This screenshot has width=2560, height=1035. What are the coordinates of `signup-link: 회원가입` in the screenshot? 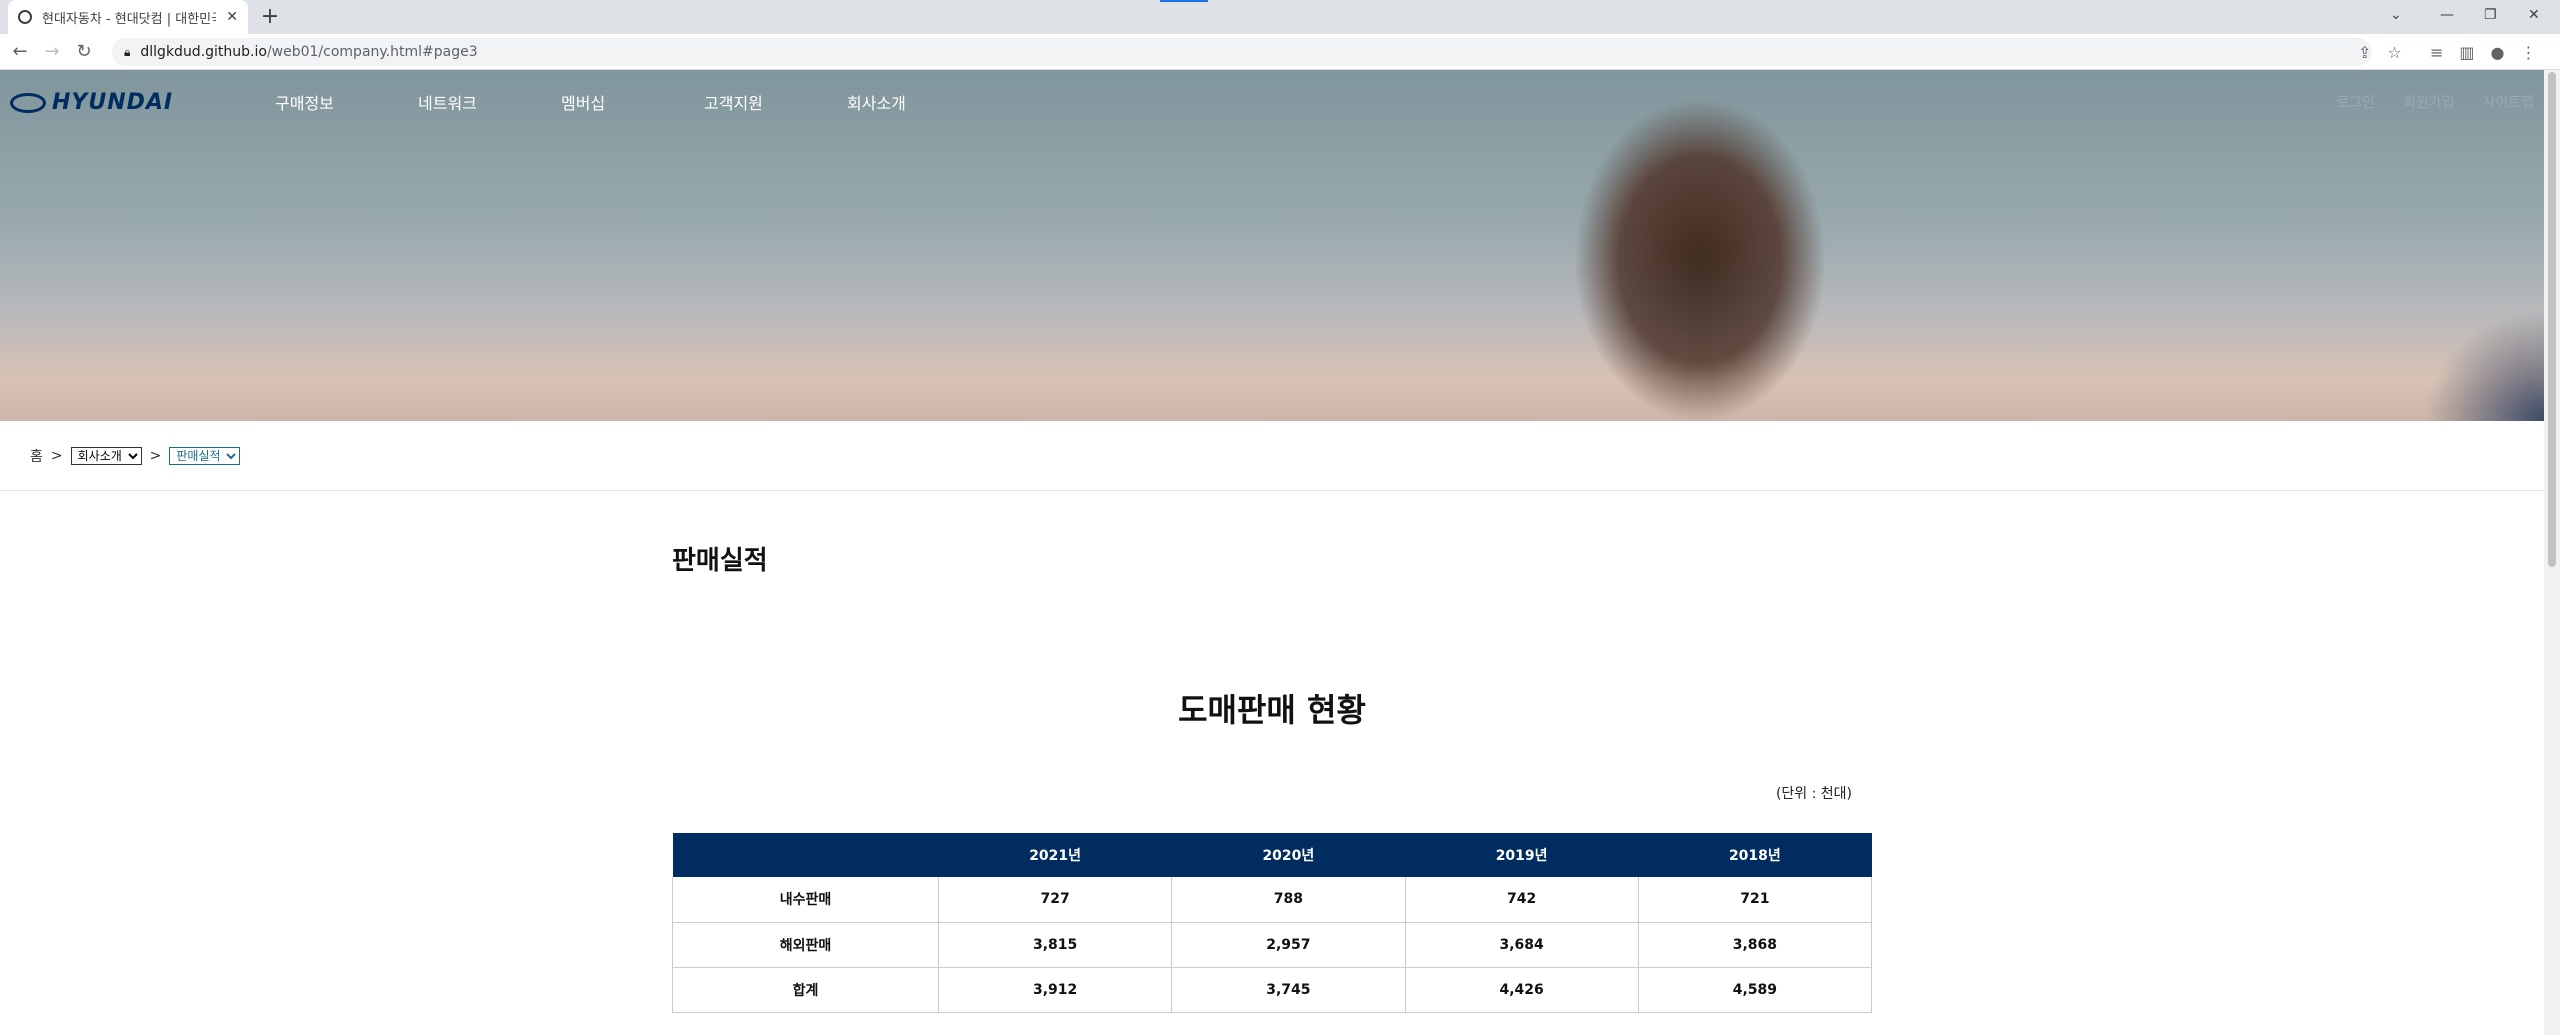 It's located at (2429, 102).